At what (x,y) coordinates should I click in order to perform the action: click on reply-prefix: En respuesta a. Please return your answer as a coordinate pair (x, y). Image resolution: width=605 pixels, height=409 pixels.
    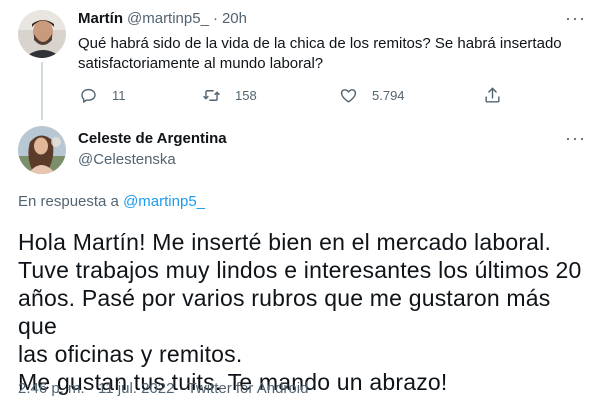
    Looking at the image, I should click on (68, 201).